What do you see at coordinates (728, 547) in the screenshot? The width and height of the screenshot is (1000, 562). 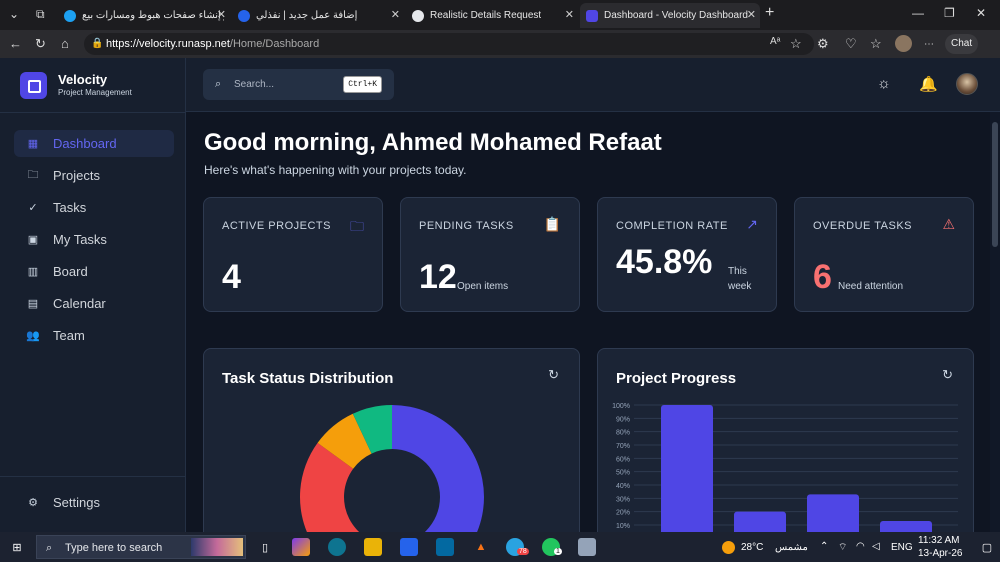 I see `weather-sun-icon` at bounding box center [728, 547].